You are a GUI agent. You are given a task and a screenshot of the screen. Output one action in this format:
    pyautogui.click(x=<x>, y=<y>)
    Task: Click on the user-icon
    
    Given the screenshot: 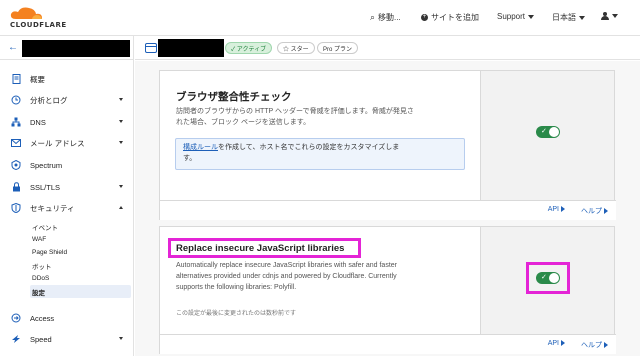 What is the action you would take?
    pyautogui.click(x=605, y=16)
    